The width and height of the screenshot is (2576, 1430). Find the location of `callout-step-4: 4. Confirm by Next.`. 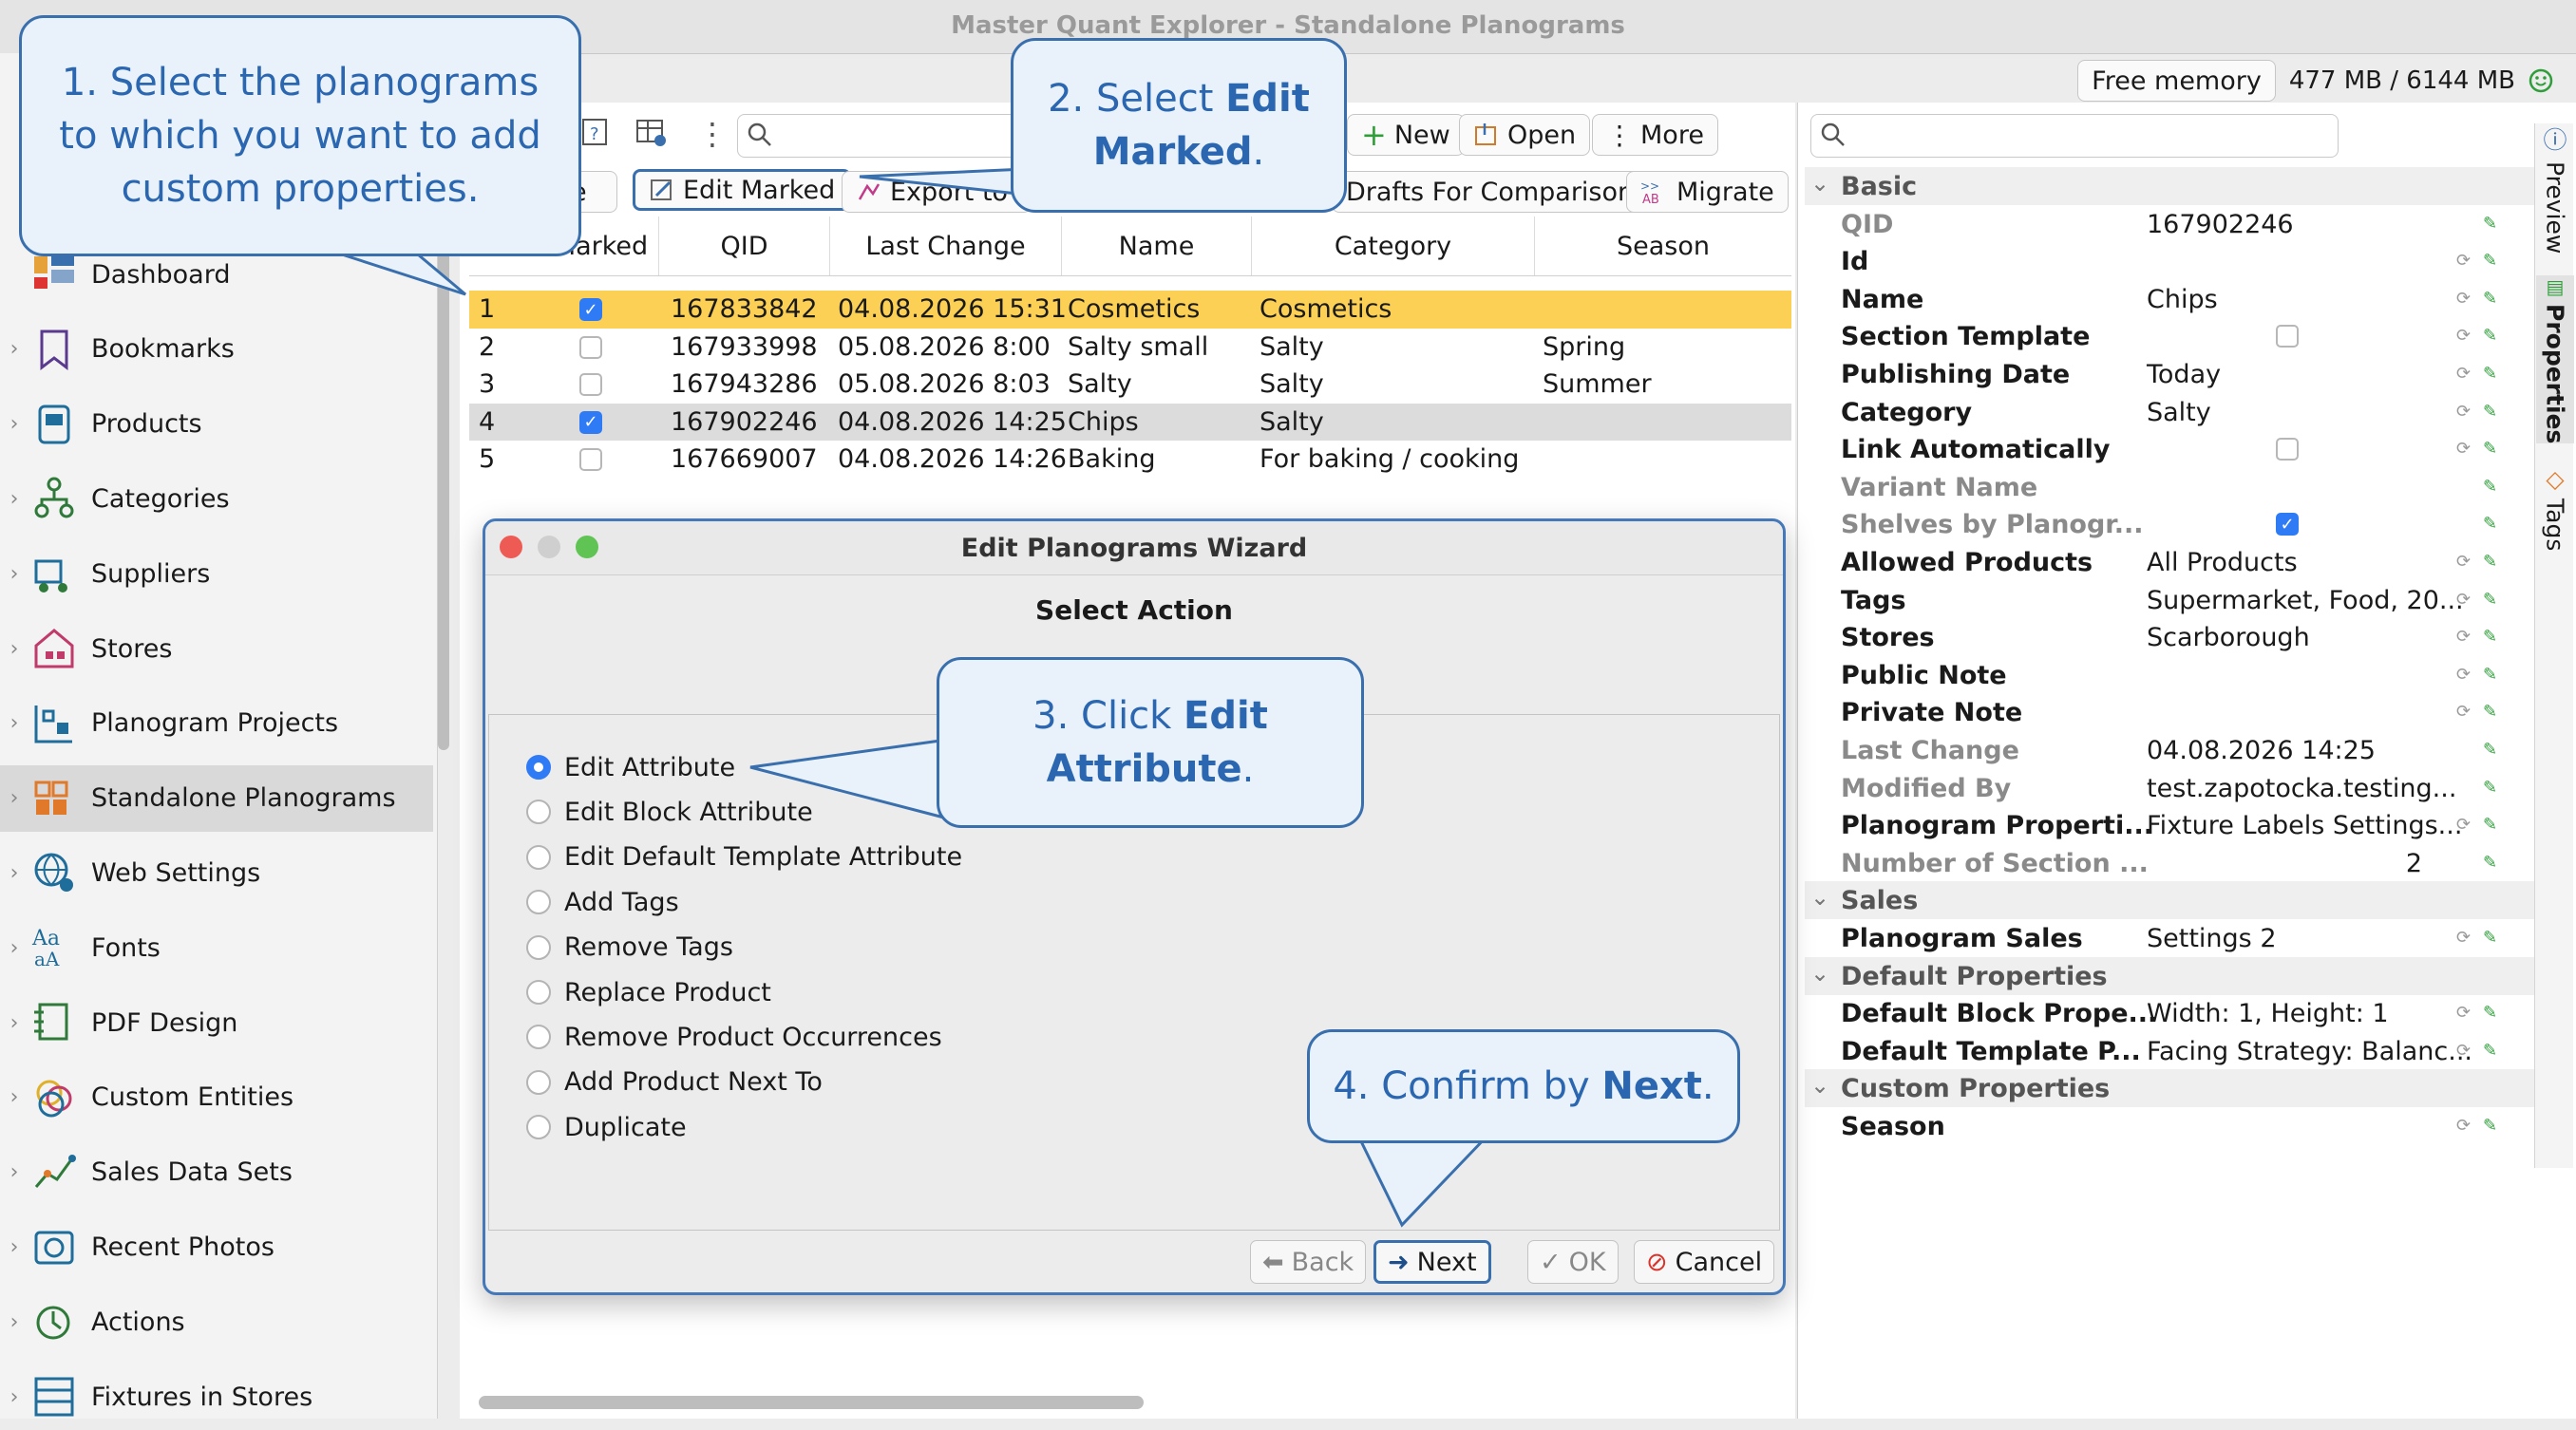

callout-step-4: 4. Confirm by Next. is located at coordinates (1523, 1086).